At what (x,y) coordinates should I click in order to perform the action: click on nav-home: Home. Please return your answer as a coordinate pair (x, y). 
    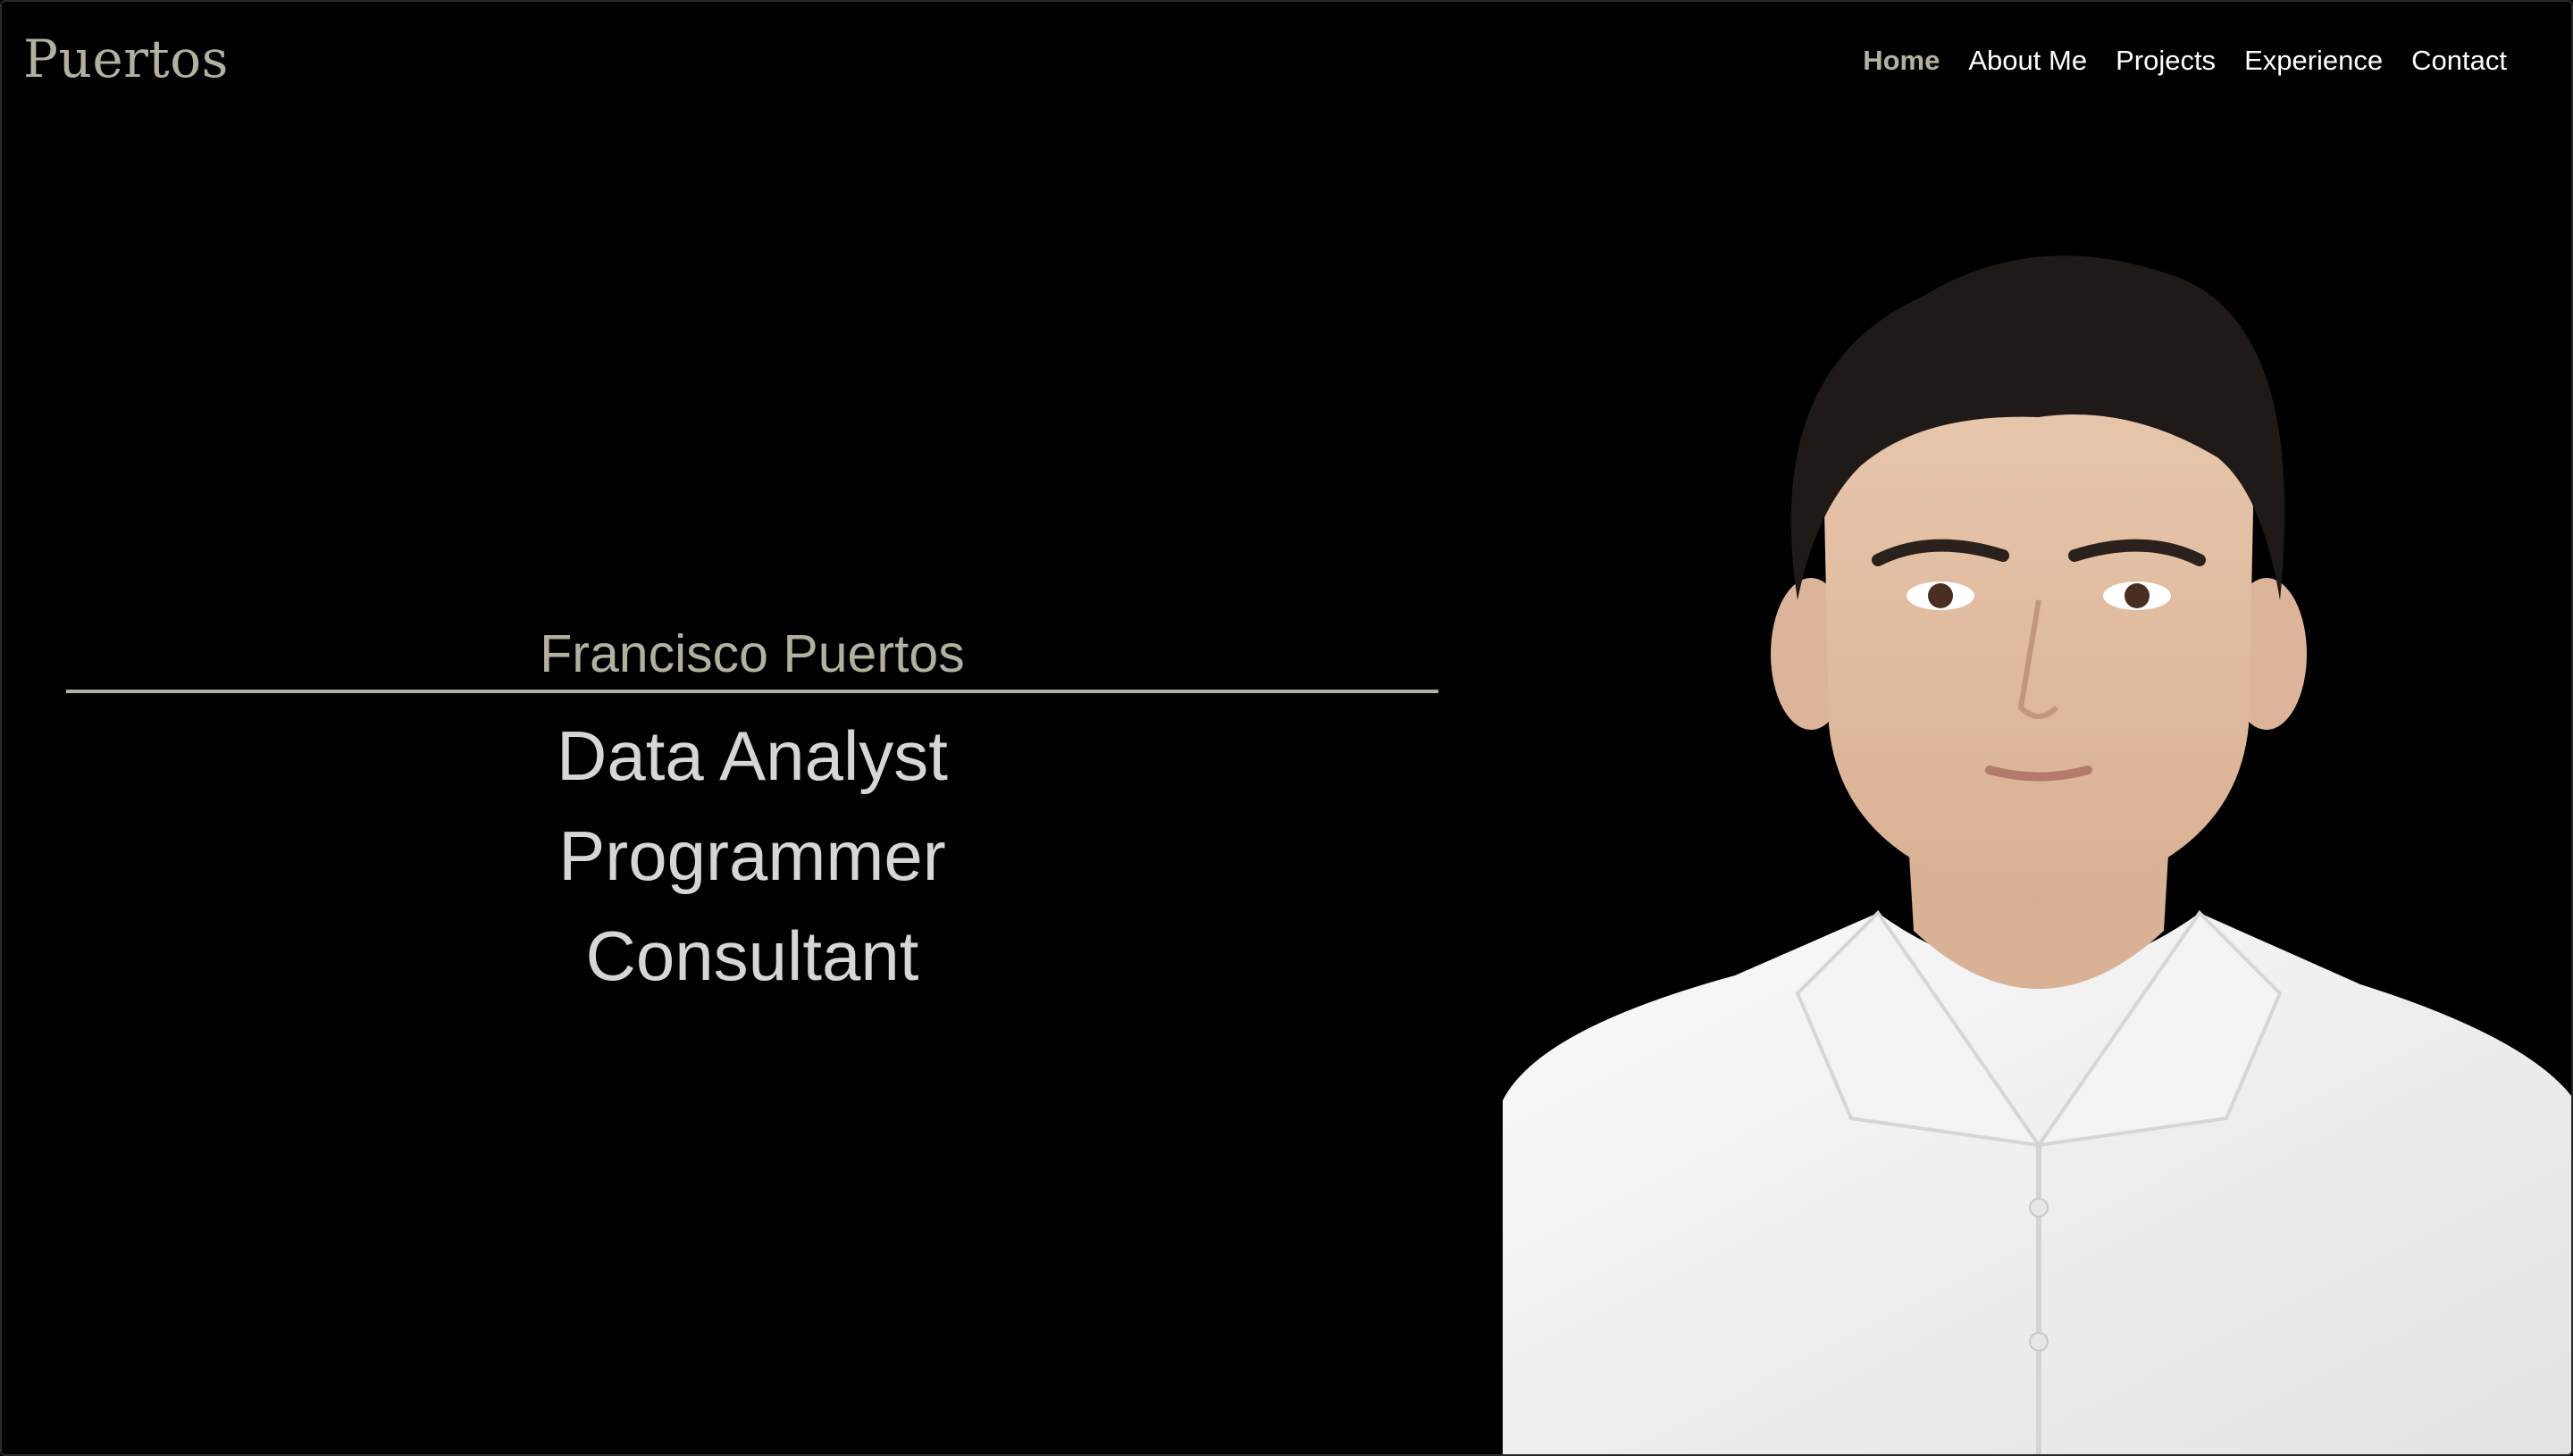
    Looking at the image, I should click on (1901, 61).